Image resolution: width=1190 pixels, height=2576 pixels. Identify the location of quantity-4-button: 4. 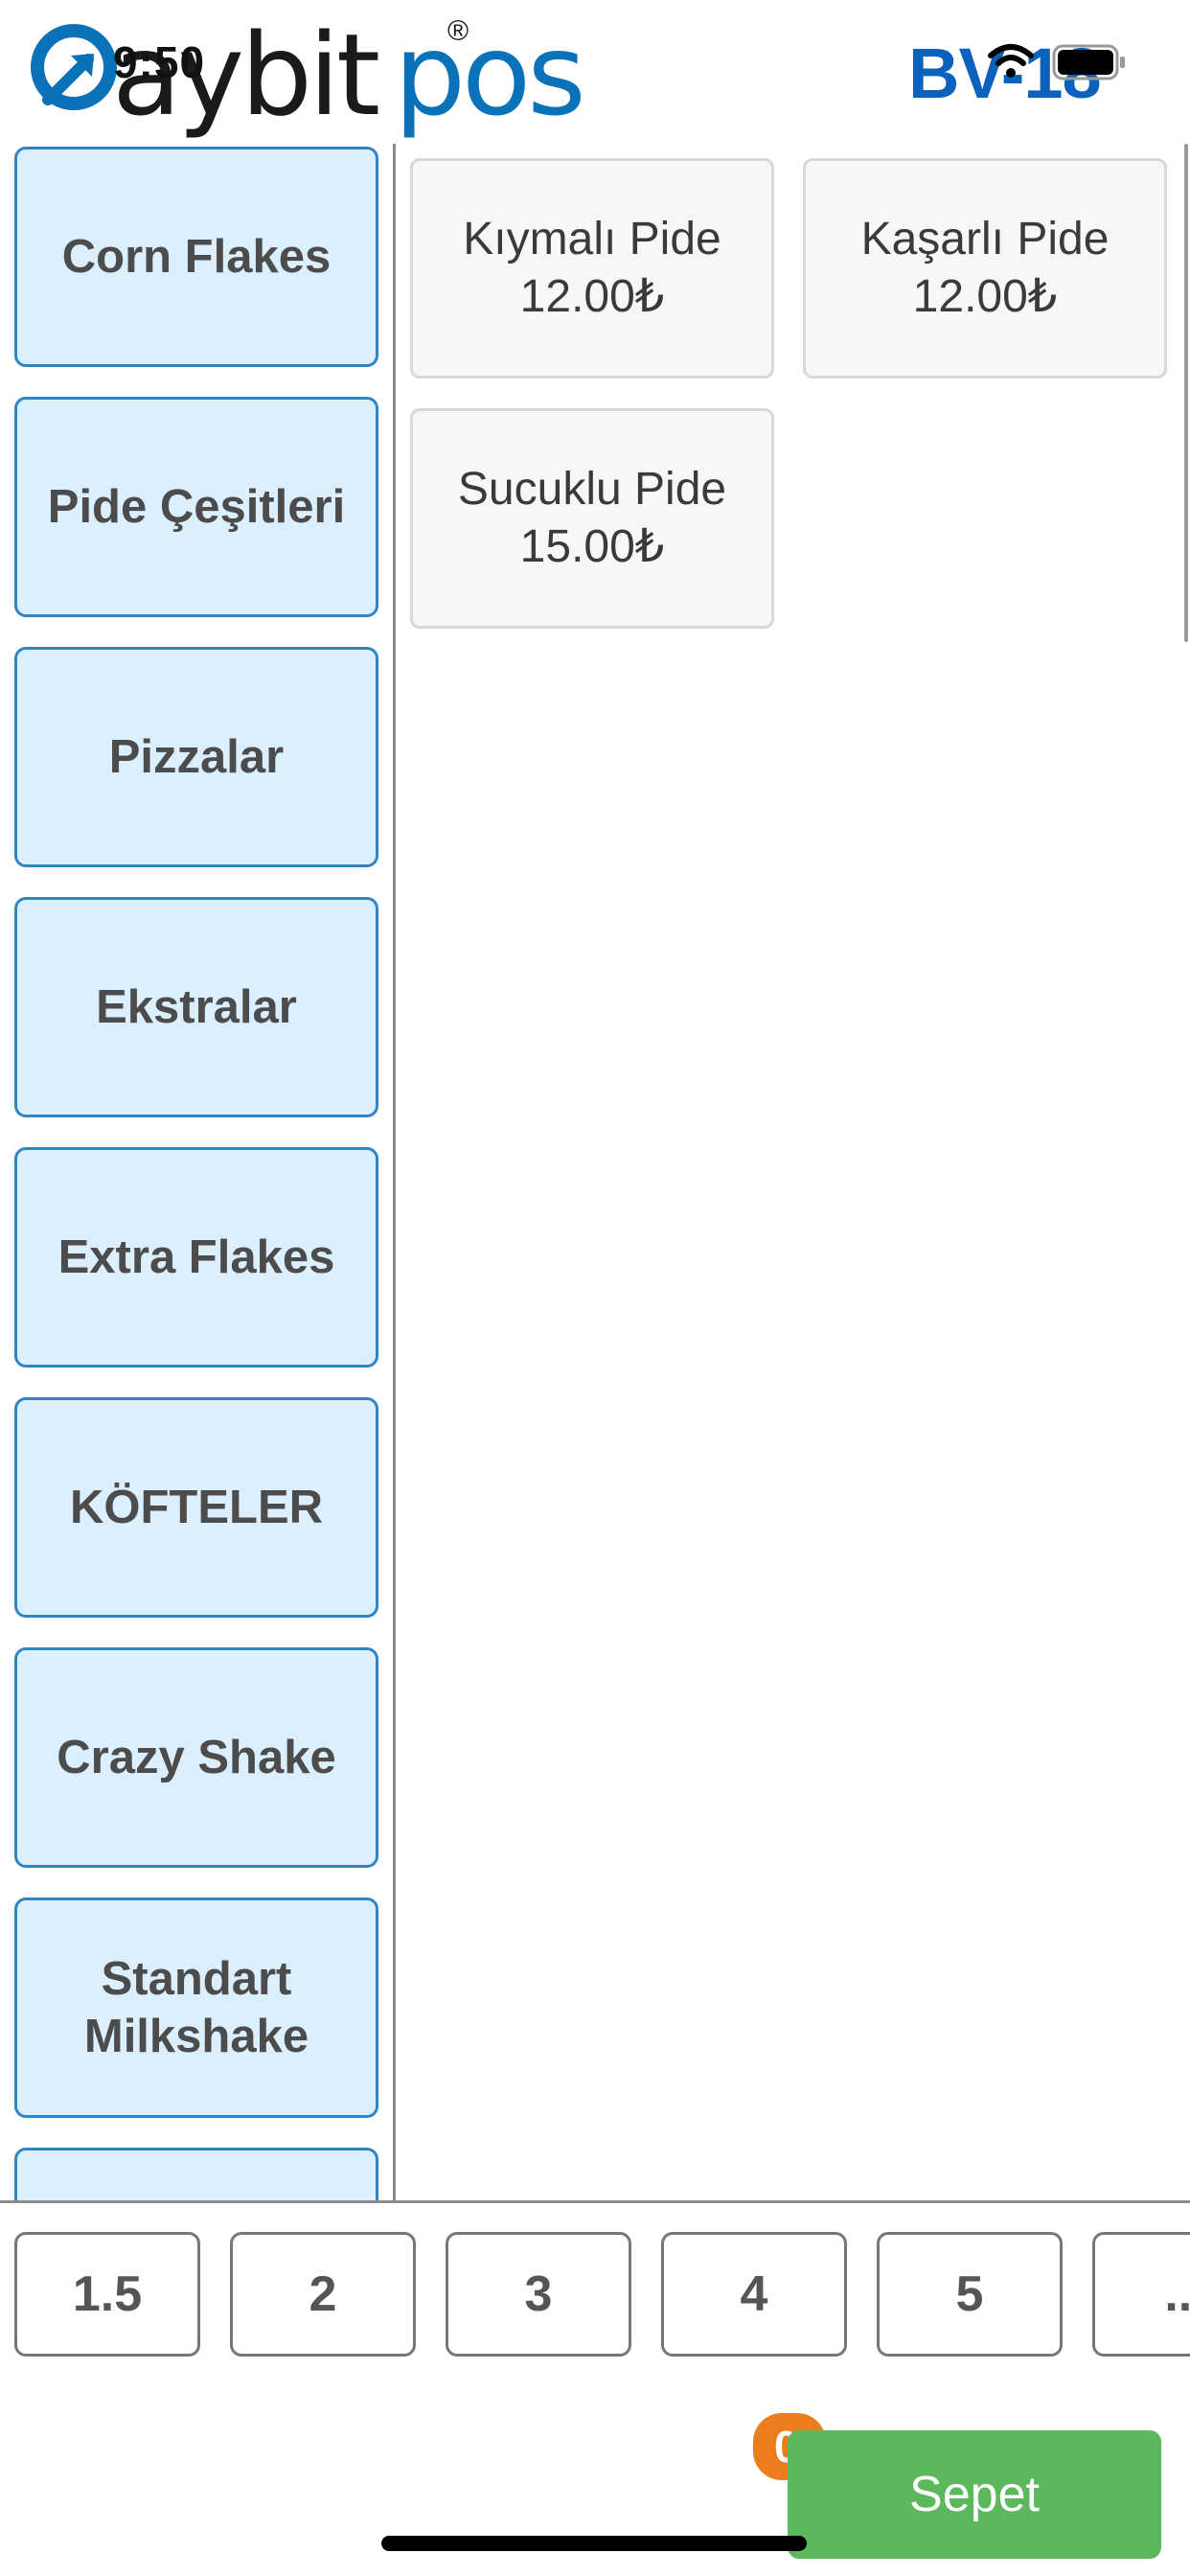
(754, 2294).